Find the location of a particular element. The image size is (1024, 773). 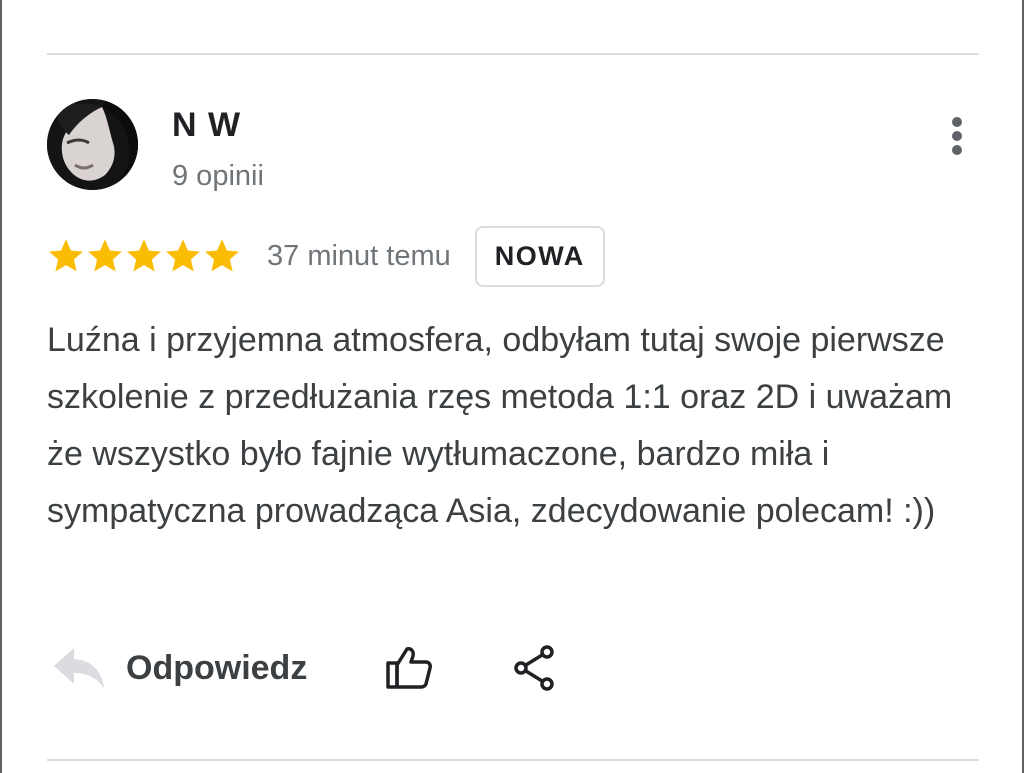

divider-bottom is located at coordinates (513, 760).